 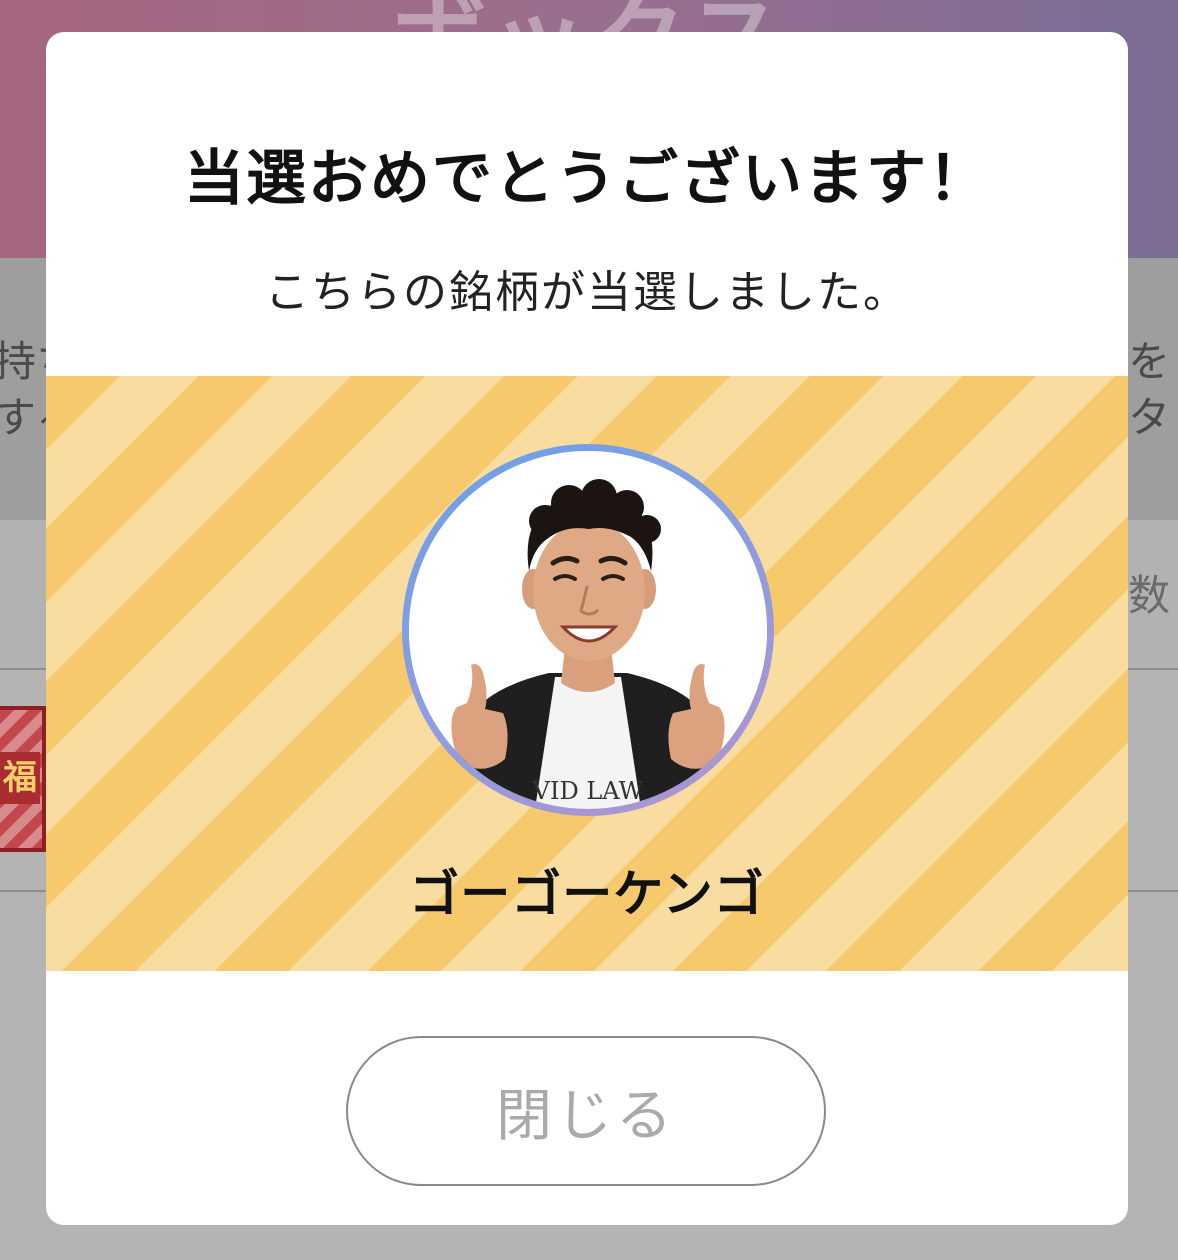 I want to click on close-button: 閉じる, so click(x=586, y=1111).